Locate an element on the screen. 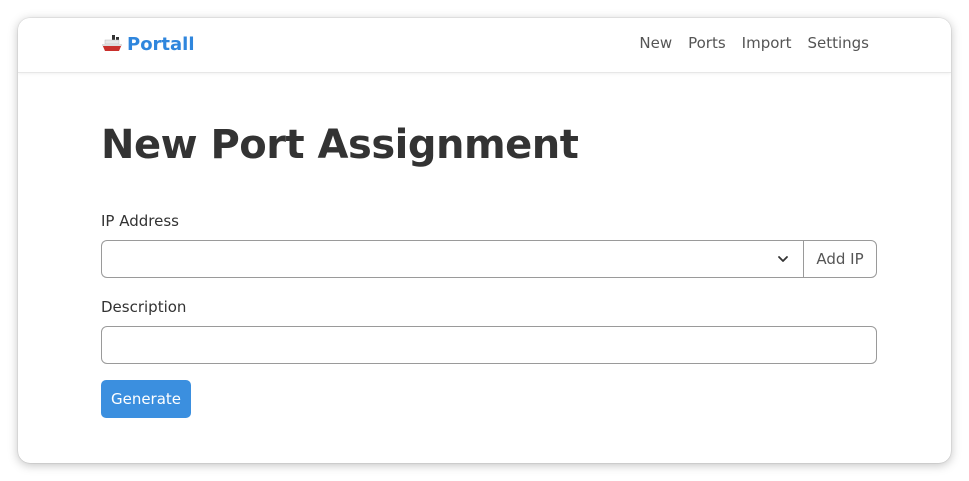 This screenshot has height=481, width=969. nav-item-settings: Settings is located at coordinates (838, 43).